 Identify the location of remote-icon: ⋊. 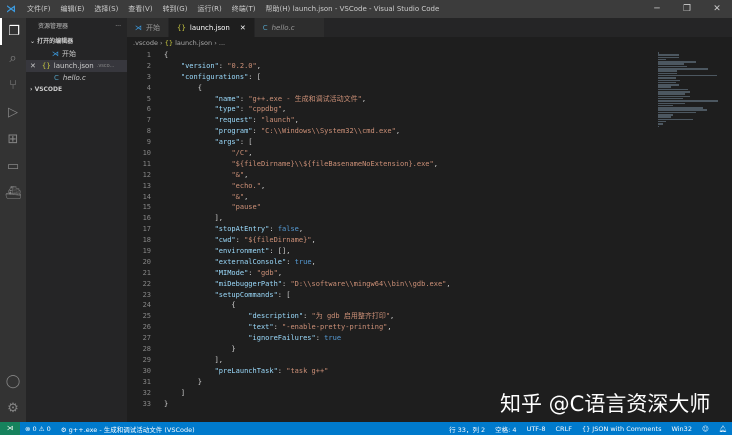
(10, 428).